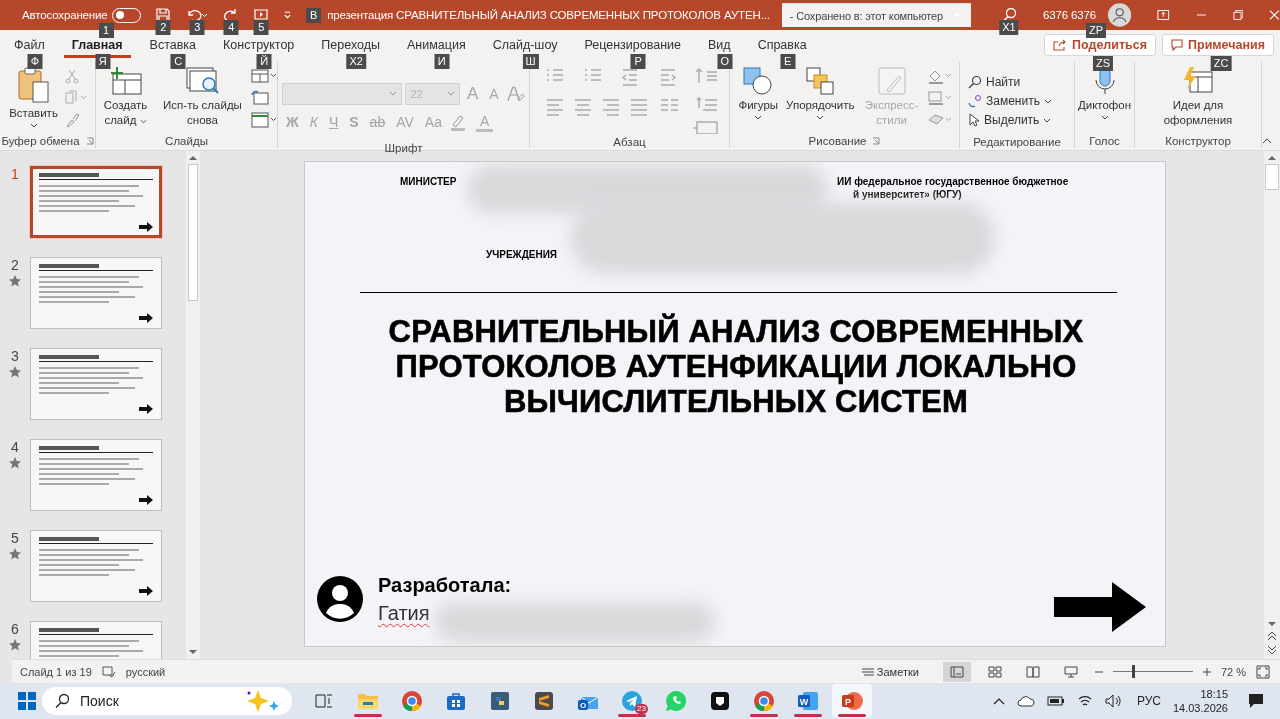  What do you see at coordinates (939, 76) in the screenshot?
I see `fill-bucket-icon` at bounding box center [939, 76].